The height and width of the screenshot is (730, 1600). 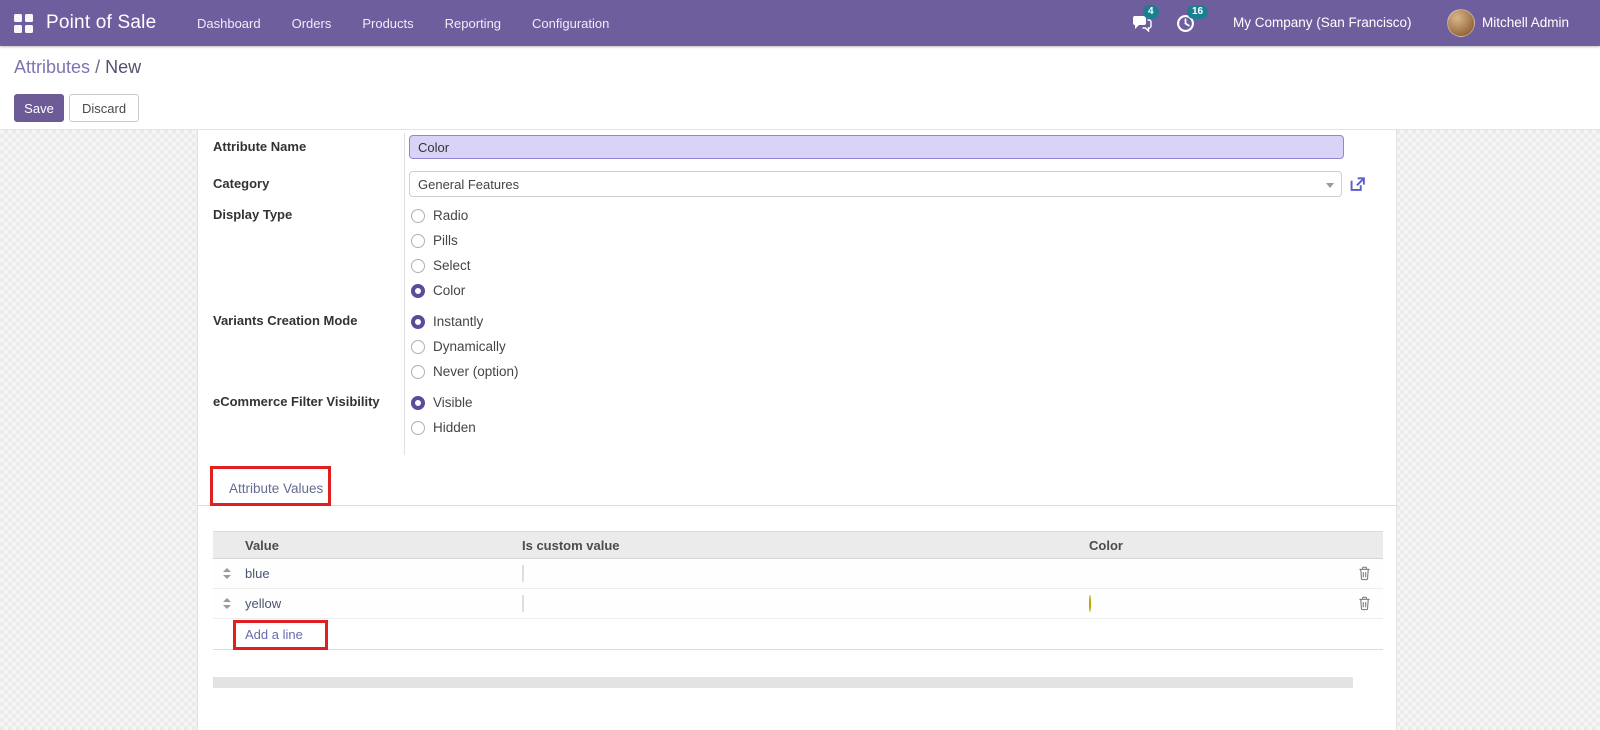 I want to click on attribute-name-label: Attribute Name, so click(x=260, y=146).